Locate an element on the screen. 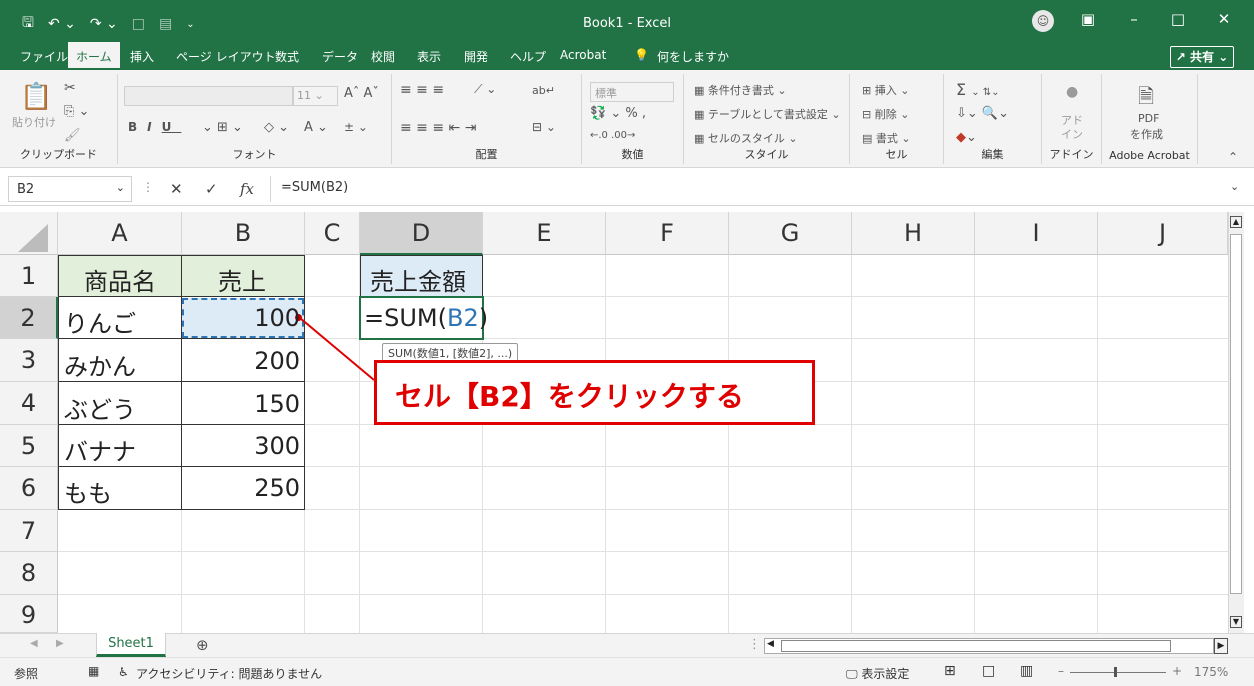 The image size is (1254, 686). font-color-icon: A ⌄ is located at coordinates (316, 127).